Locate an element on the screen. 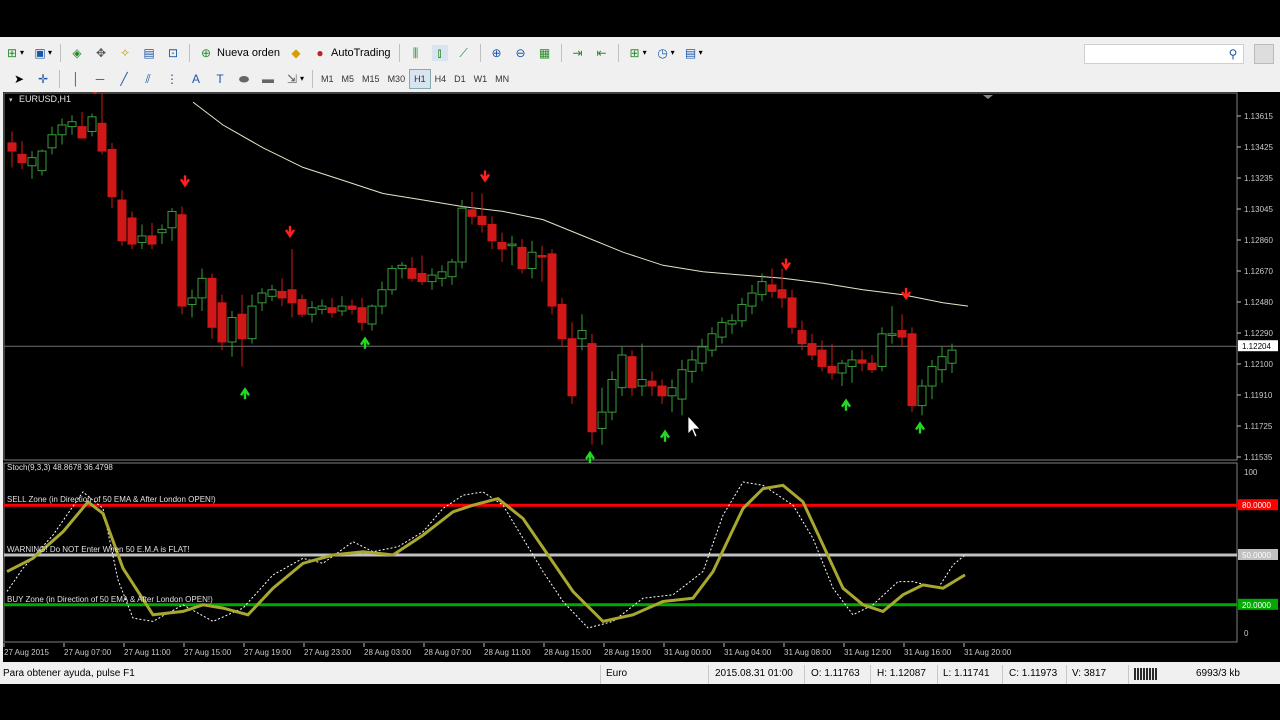 The image size is (1280, 720). tile-icon: ▦ is located at coordinates (544, 52).